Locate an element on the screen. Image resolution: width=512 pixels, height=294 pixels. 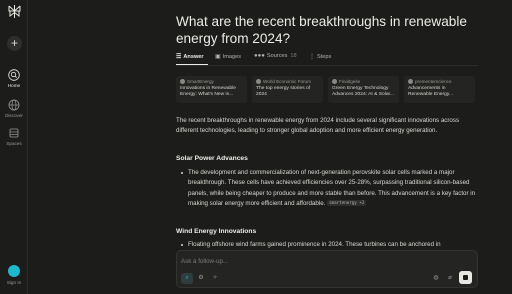
follow-up-input is located at coordinates (281, 261).